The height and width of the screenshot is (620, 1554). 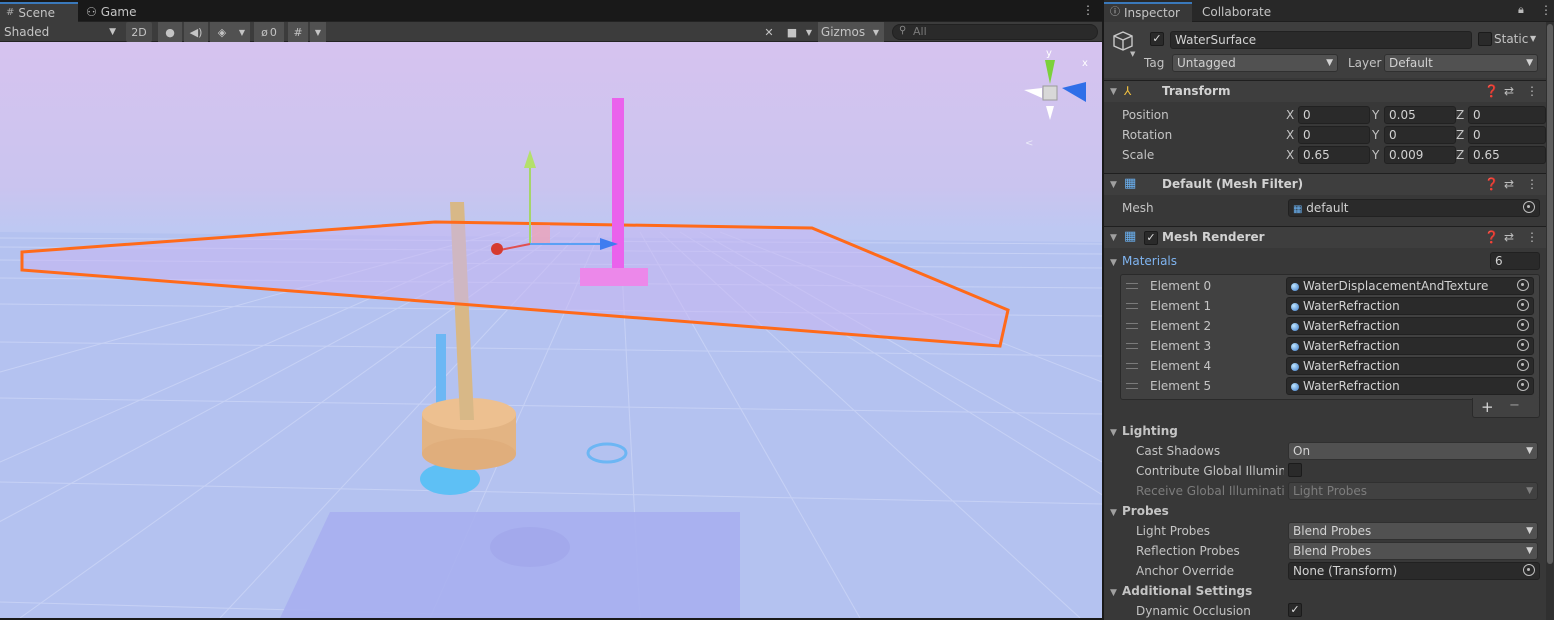 I want to click on material-element-field: WaterDisplacementAndTexture, so click(x=1410, y=286).